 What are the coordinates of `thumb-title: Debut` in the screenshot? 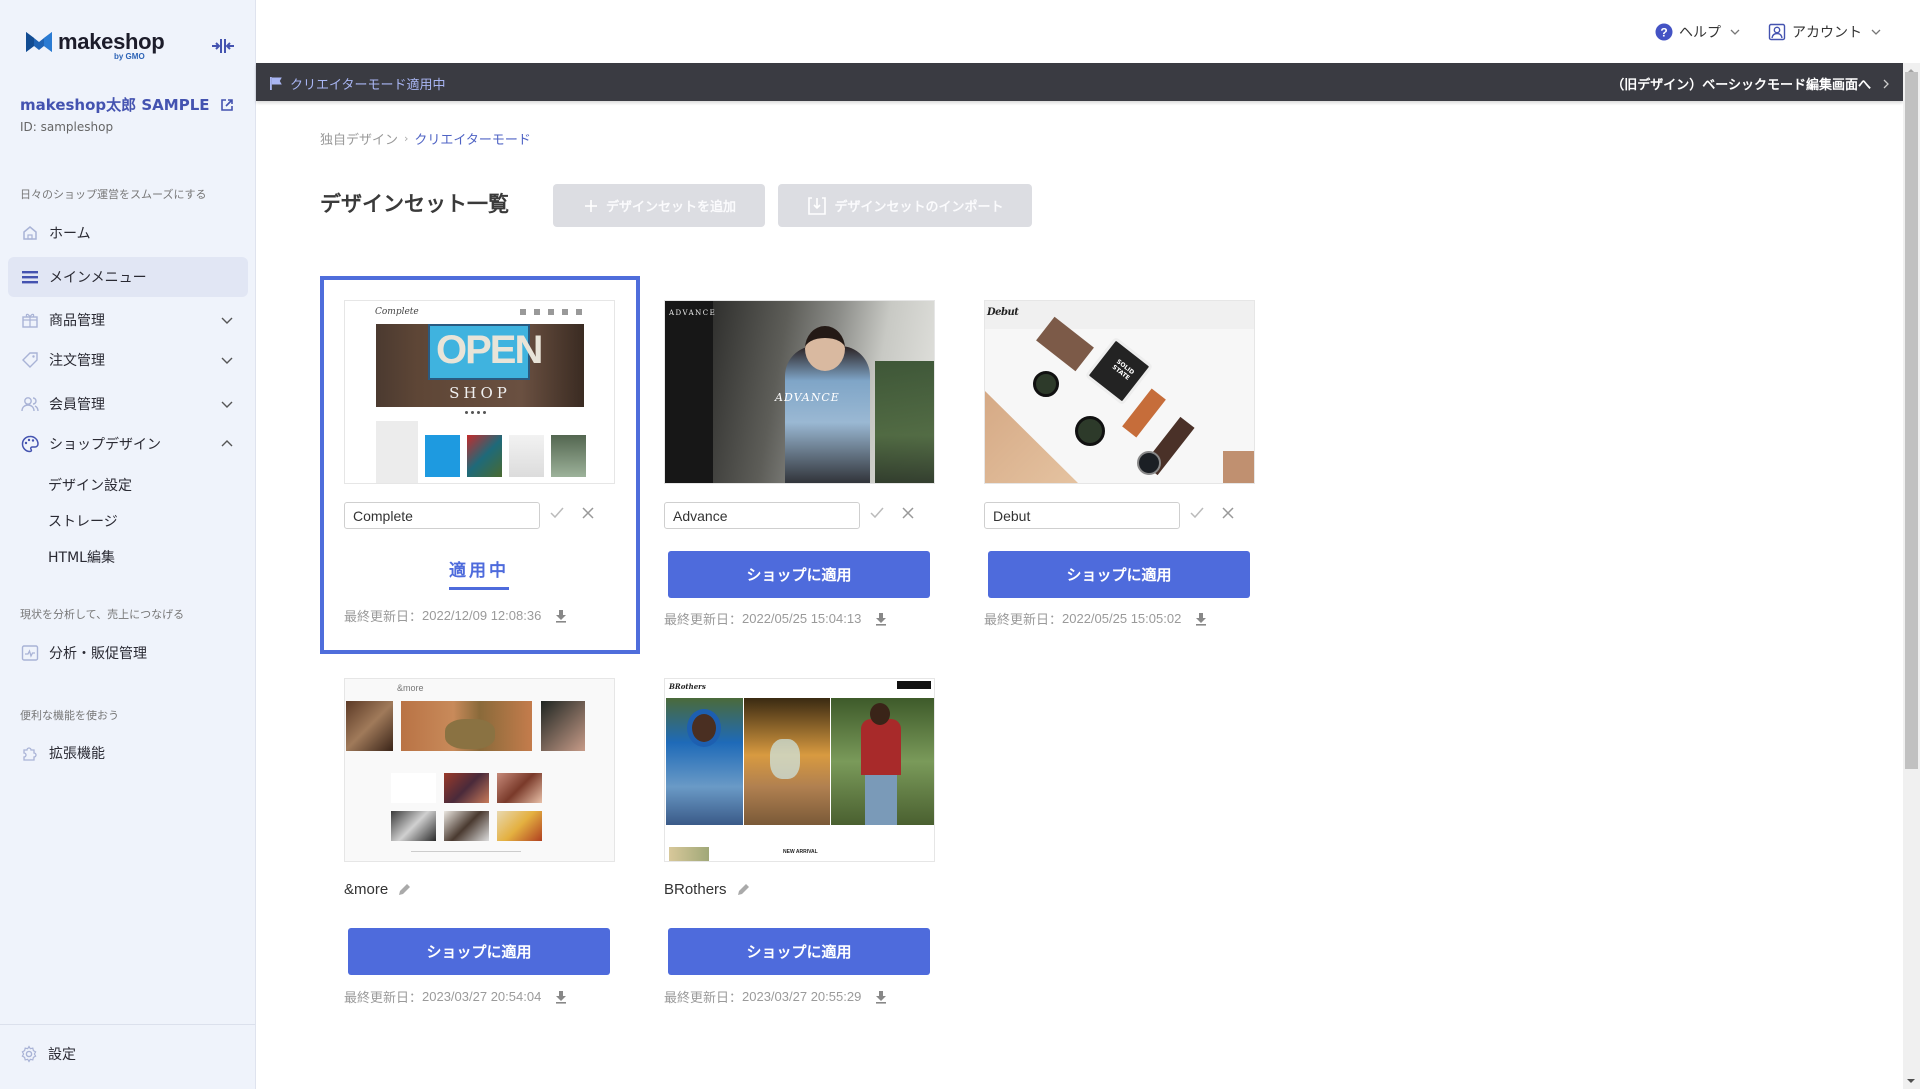 It's located at (1003, 312).